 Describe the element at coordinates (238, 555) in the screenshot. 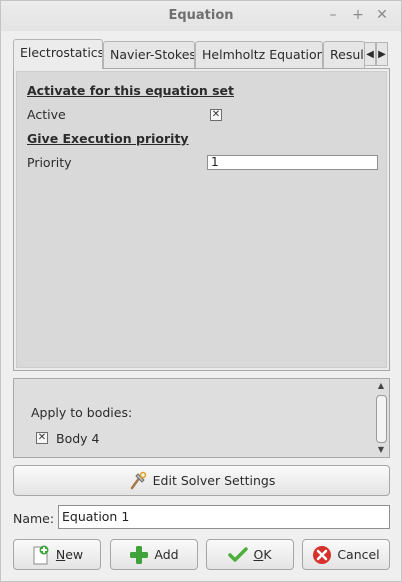

I see `checkmark-icon` at that location.